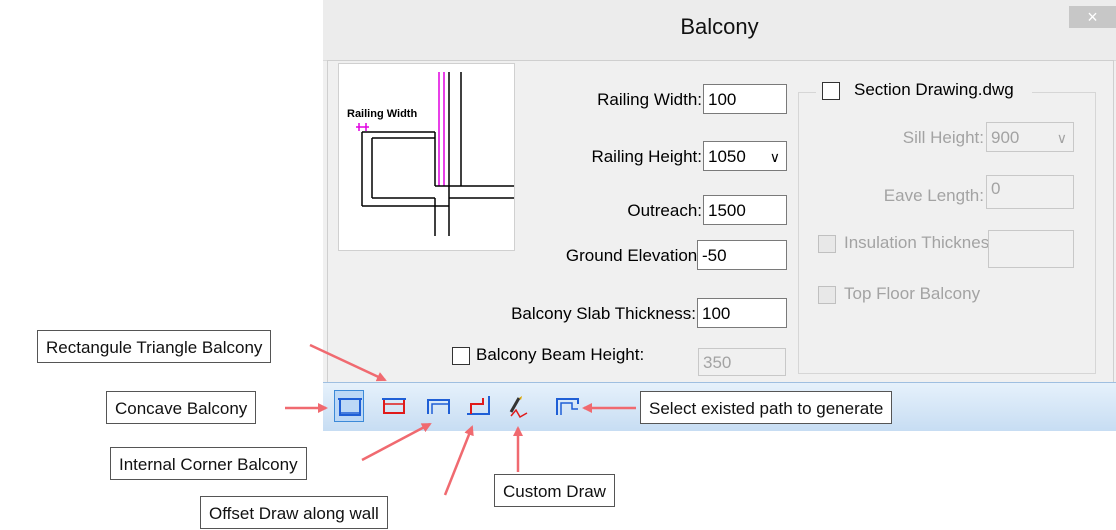 The height and width of the screenshot is (530, 1116). What do you see at coordinates (664, 210) in the screenshot?
I see `outreach-label: Outreach:` at bounding box center [664, 210].